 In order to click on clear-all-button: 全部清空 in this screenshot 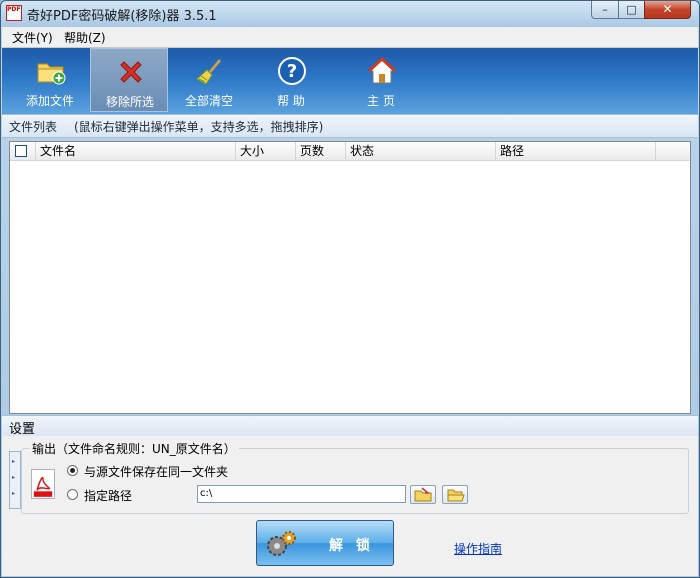, I will do `click(209, 80)`.